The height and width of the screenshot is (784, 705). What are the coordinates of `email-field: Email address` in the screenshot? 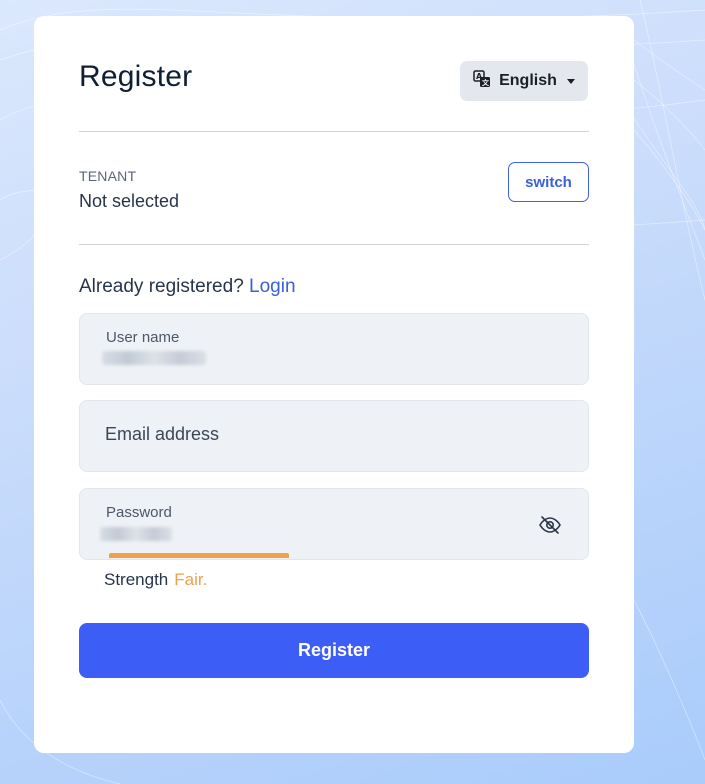 It's located at (334, 436).